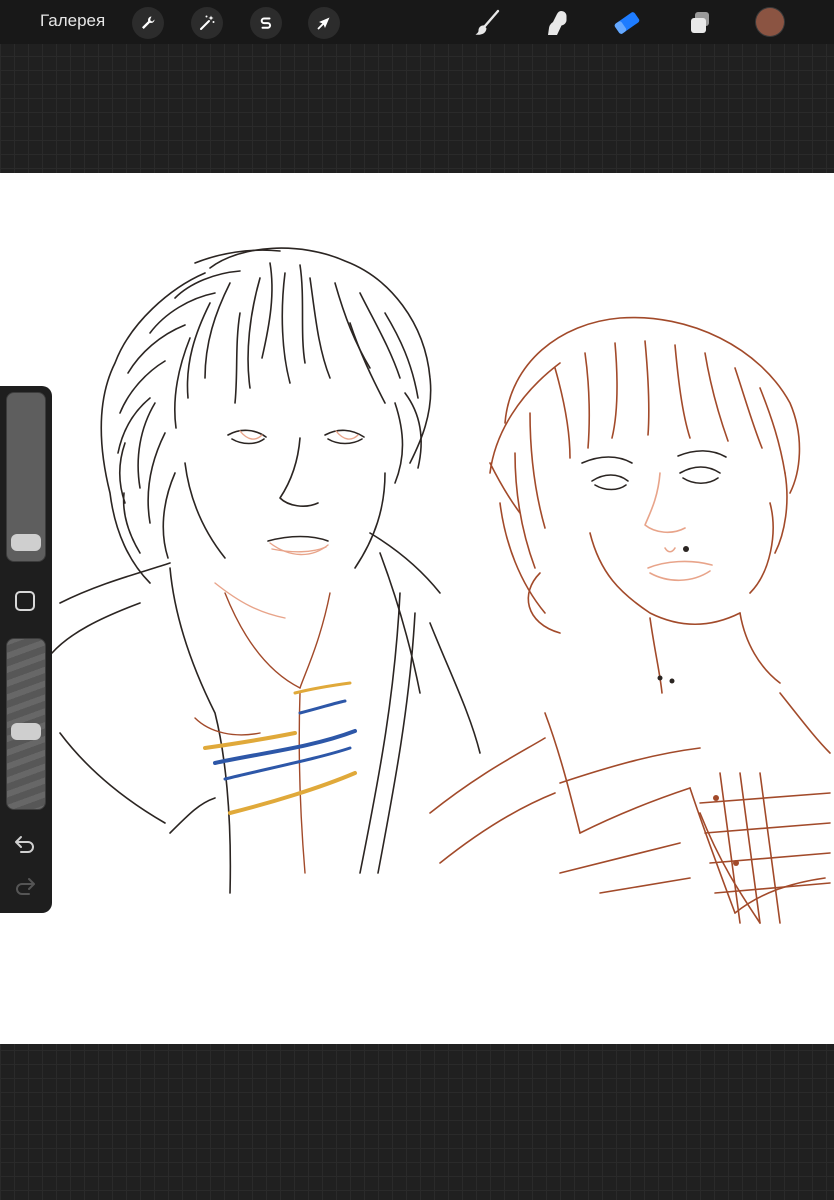 The image size is (834, 1200). I want to click on brush-icon, so click(487, 22).